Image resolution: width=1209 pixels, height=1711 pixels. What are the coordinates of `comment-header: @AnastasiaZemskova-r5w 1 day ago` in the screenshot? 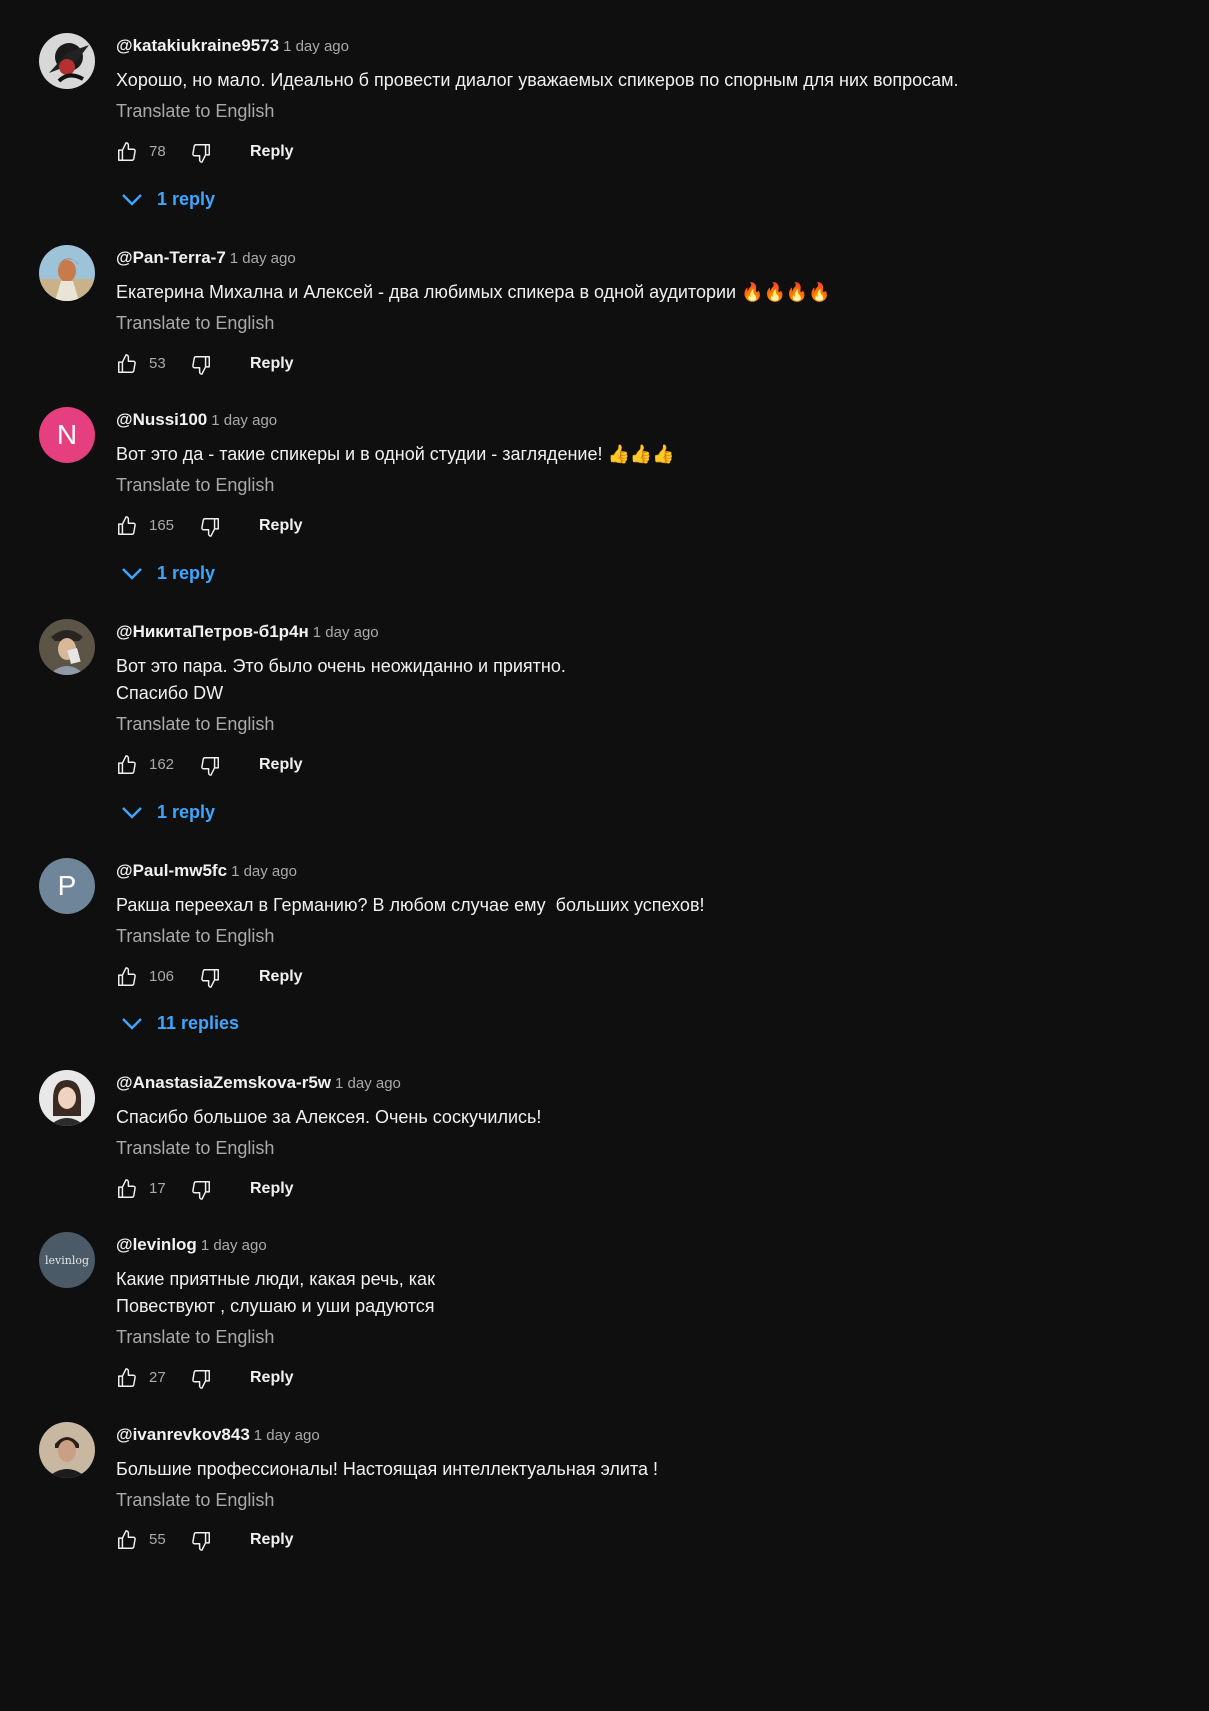 It's located at (258, 1083).